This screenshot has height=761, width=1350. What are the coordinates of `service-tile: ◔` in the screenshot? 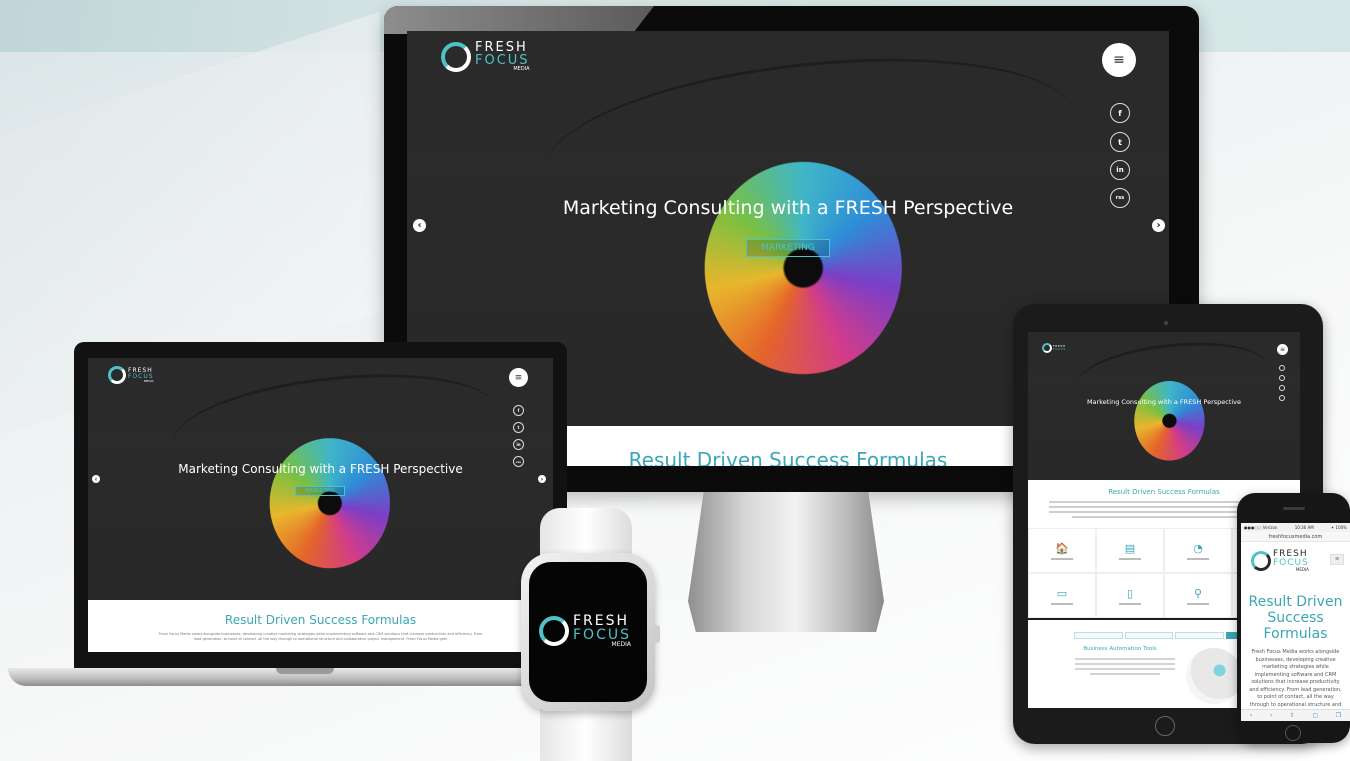 It's located at (1198, 550).